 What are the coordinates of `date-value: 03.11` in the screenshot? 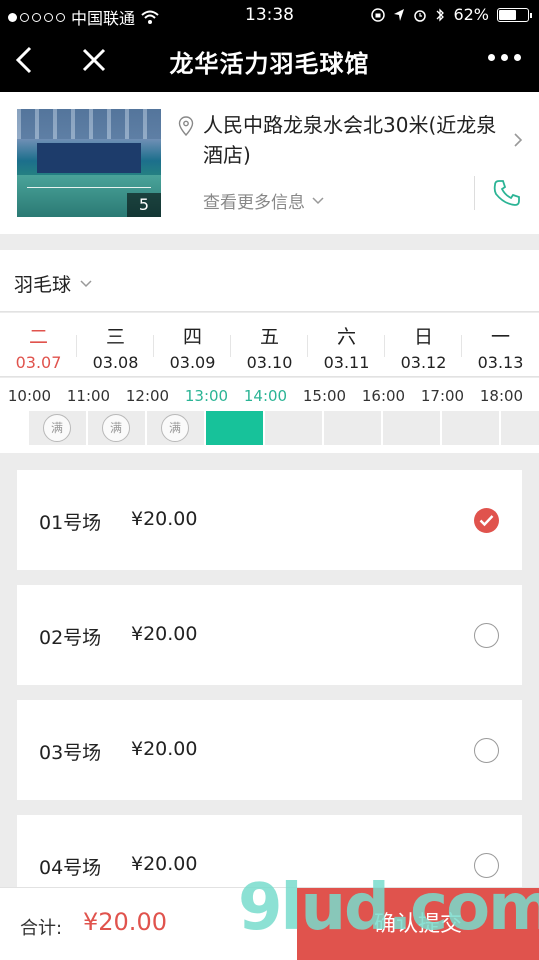 It's located at (346, 362).